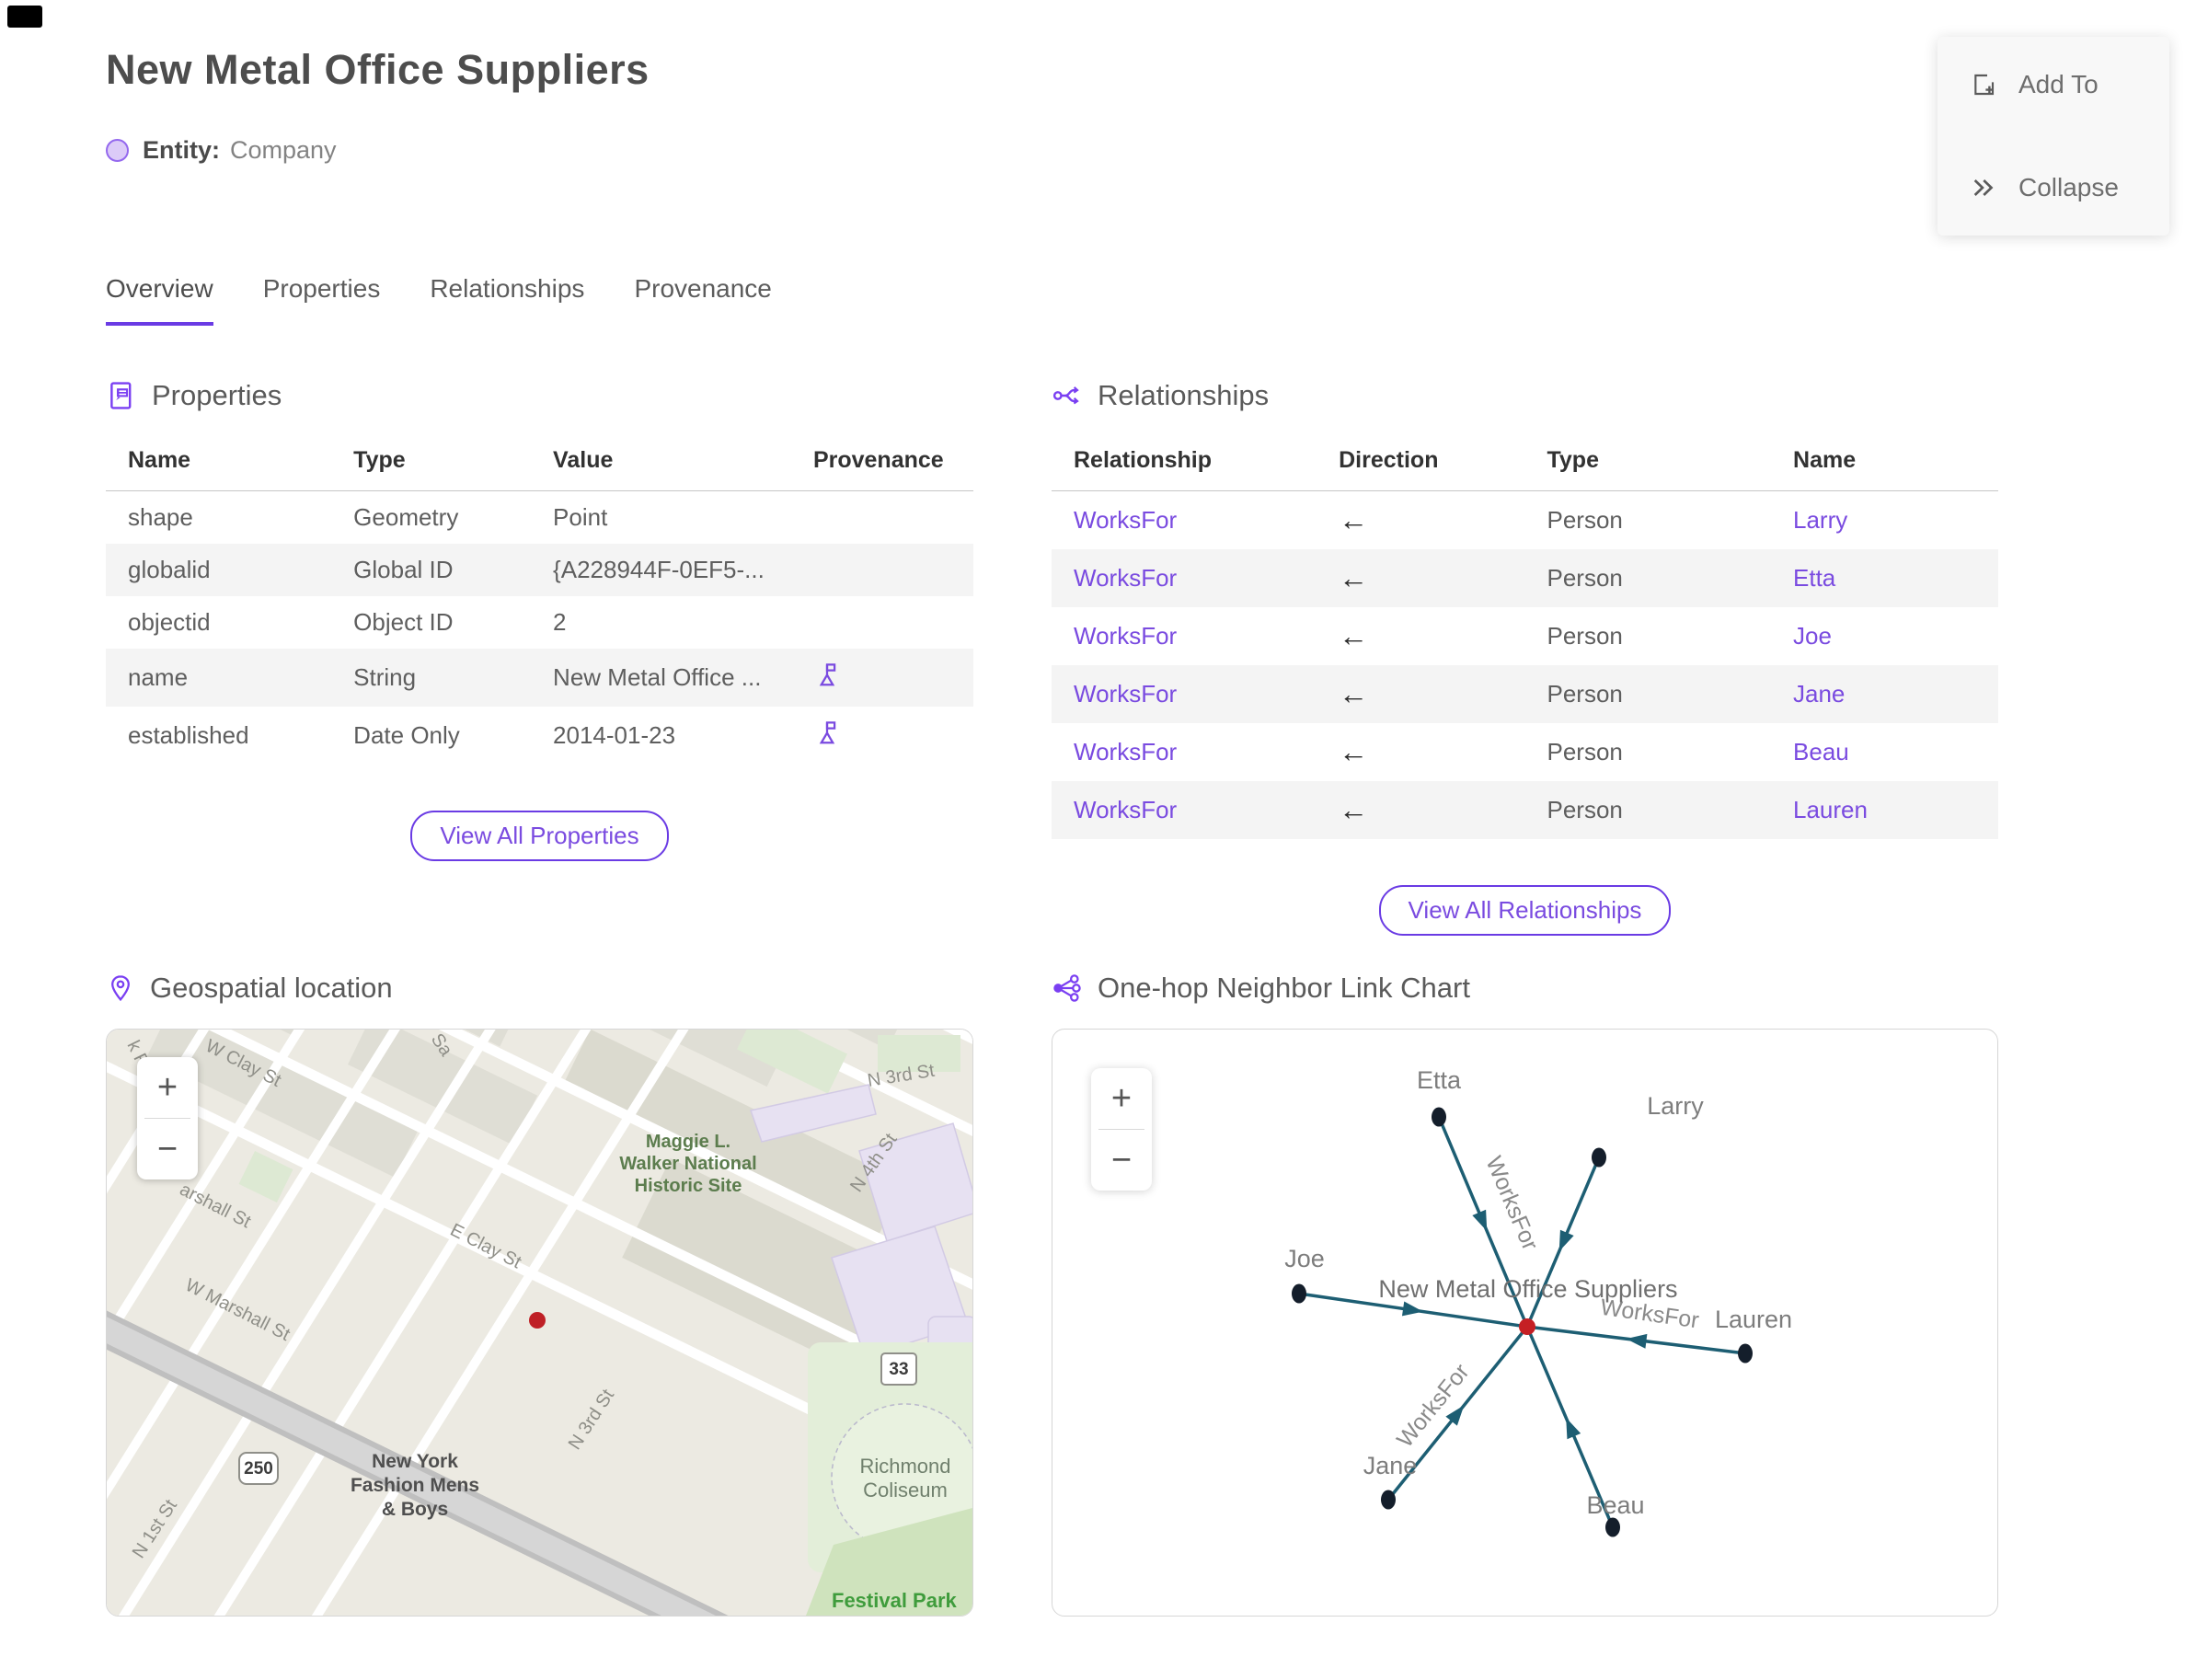  Describe the element at coordinates (661, 463) in the screenshot. I see `col-header-value: Value` at that location.